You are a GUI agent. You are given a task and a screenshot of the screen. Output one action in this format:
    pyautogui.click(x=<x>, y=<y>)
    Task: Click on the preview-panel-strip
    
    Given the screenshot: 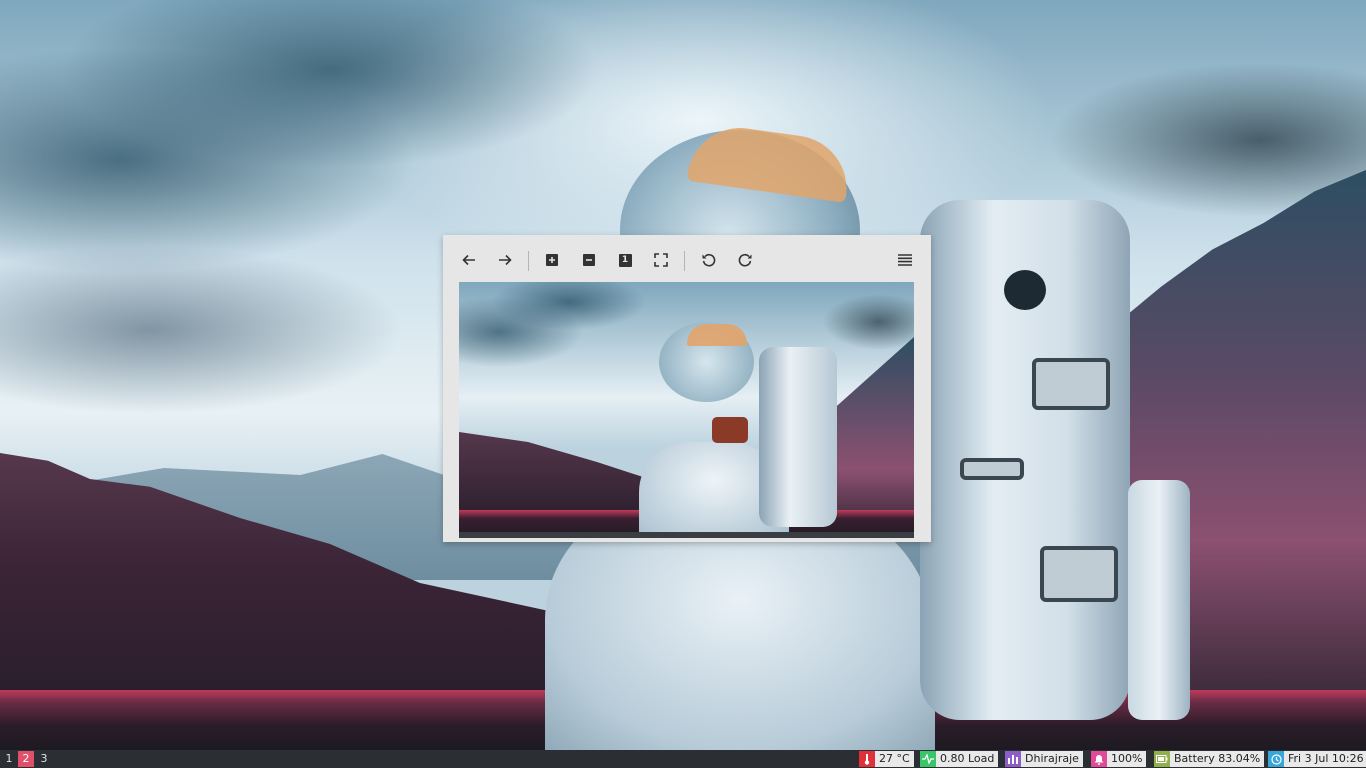 What is the action you would take?
    pyautogui.click(x=686, y=535)
    